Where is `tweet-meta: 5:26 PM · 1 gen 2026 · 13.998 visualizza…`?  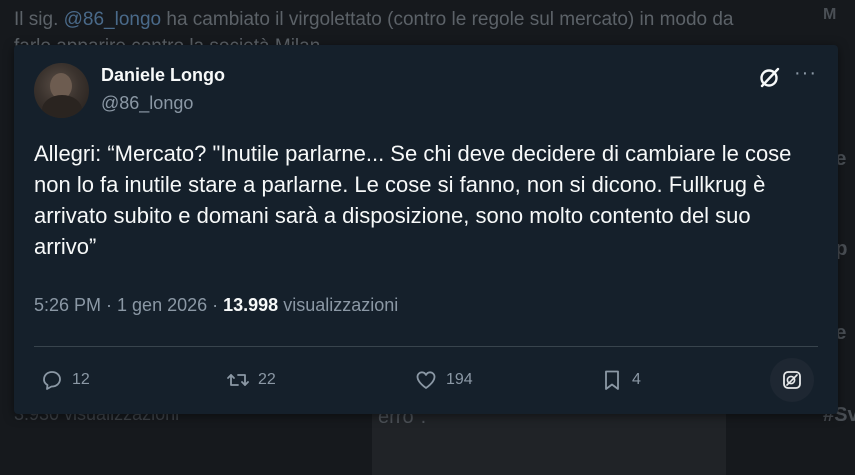
tweet-meta: 5:26 PM · 1 gen 2026 · 13.998 visualizza… is located at coordinates (216, 305).